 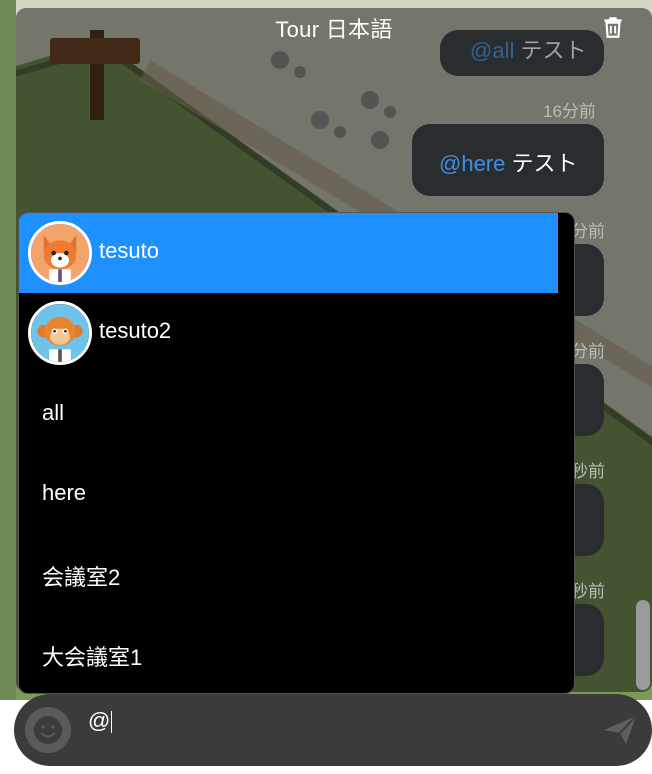 What do you see at coordinates (613, 27) in the screenshot?
I see `trash-icon` at bounding box center [613, 27].